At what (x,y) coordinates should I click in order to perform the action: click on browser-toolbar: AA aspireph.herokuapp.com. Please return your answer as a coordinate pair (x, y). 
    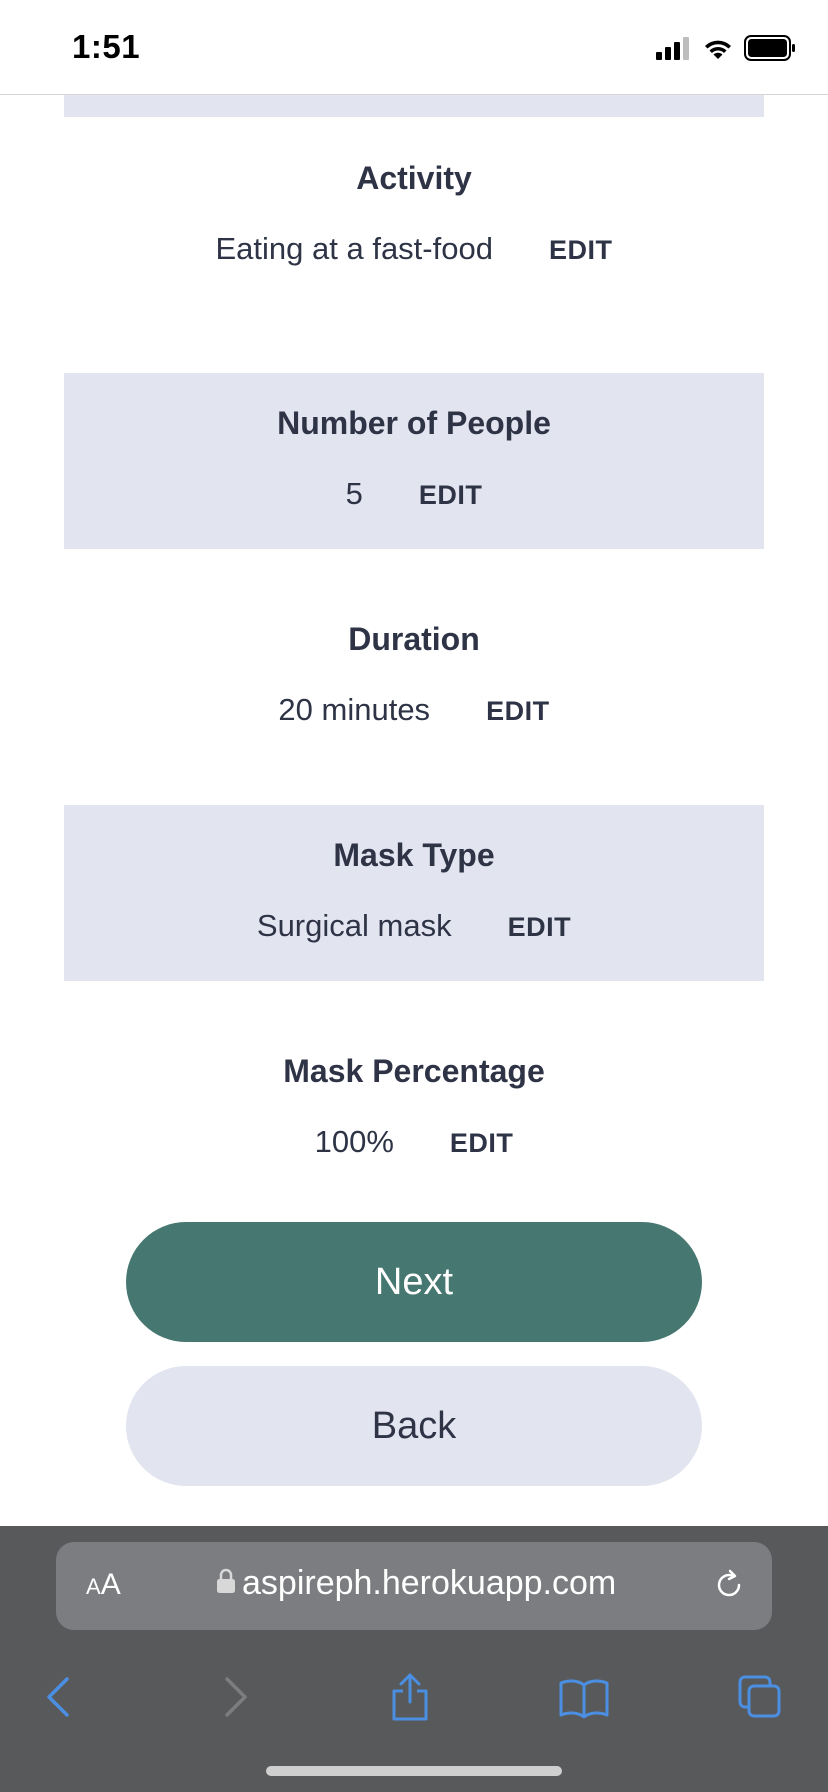
    Looking at the image, I should click on (414, 1659).